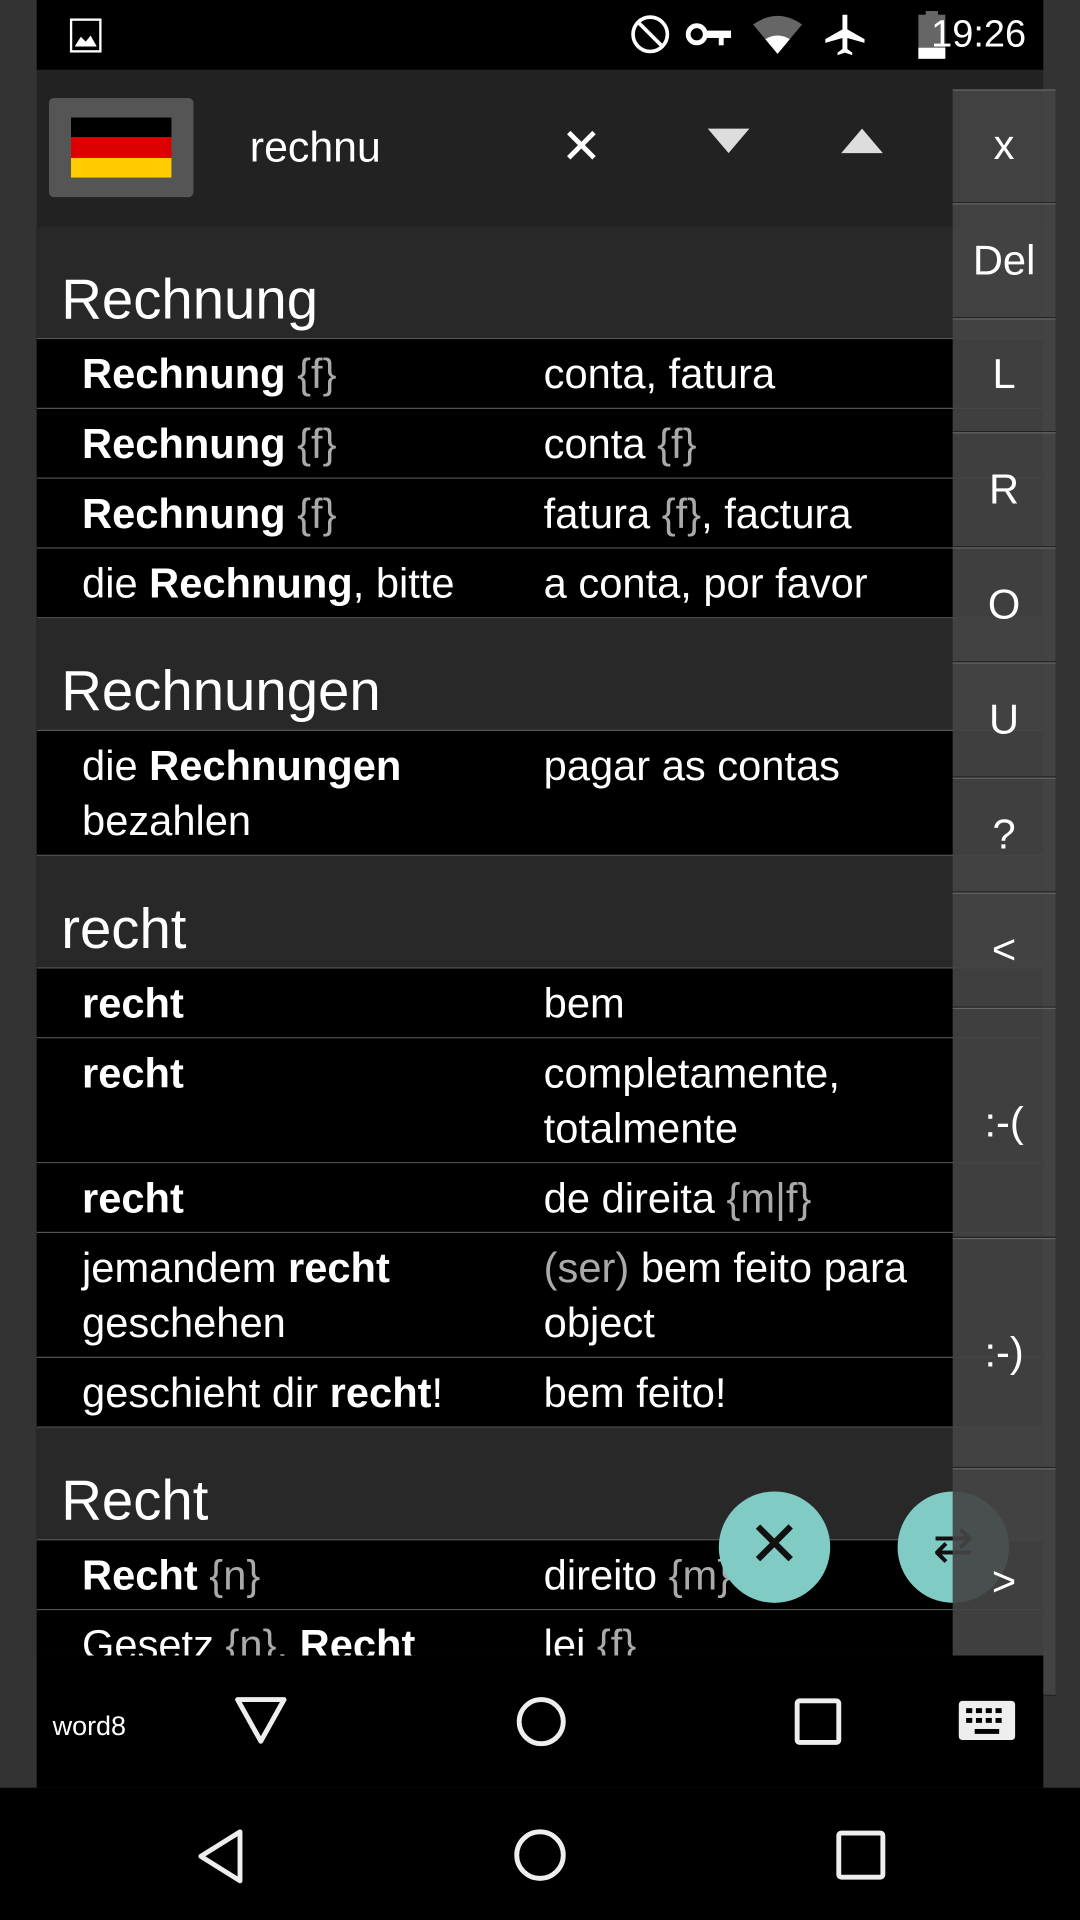  I want to click on german-flag-icon, so click(121, 147).